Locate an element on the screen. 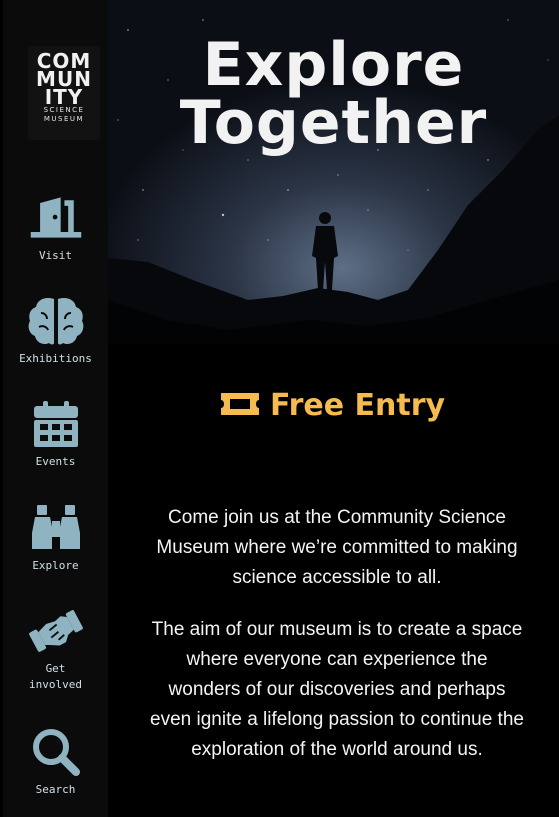  calendar-icon is located at coordinates (56, 424).